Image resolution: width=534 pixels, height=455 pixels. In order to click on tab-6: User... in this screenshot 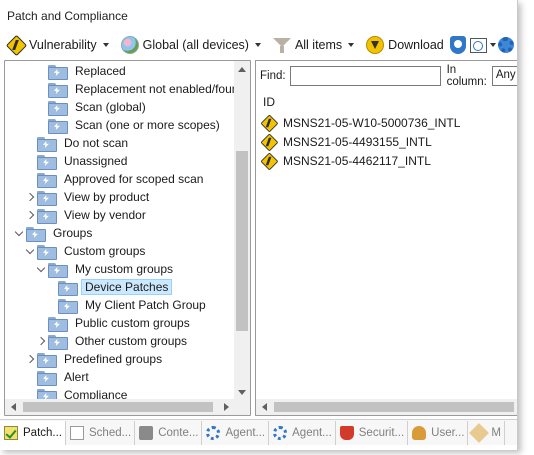, I will do `click(438, 432)`.